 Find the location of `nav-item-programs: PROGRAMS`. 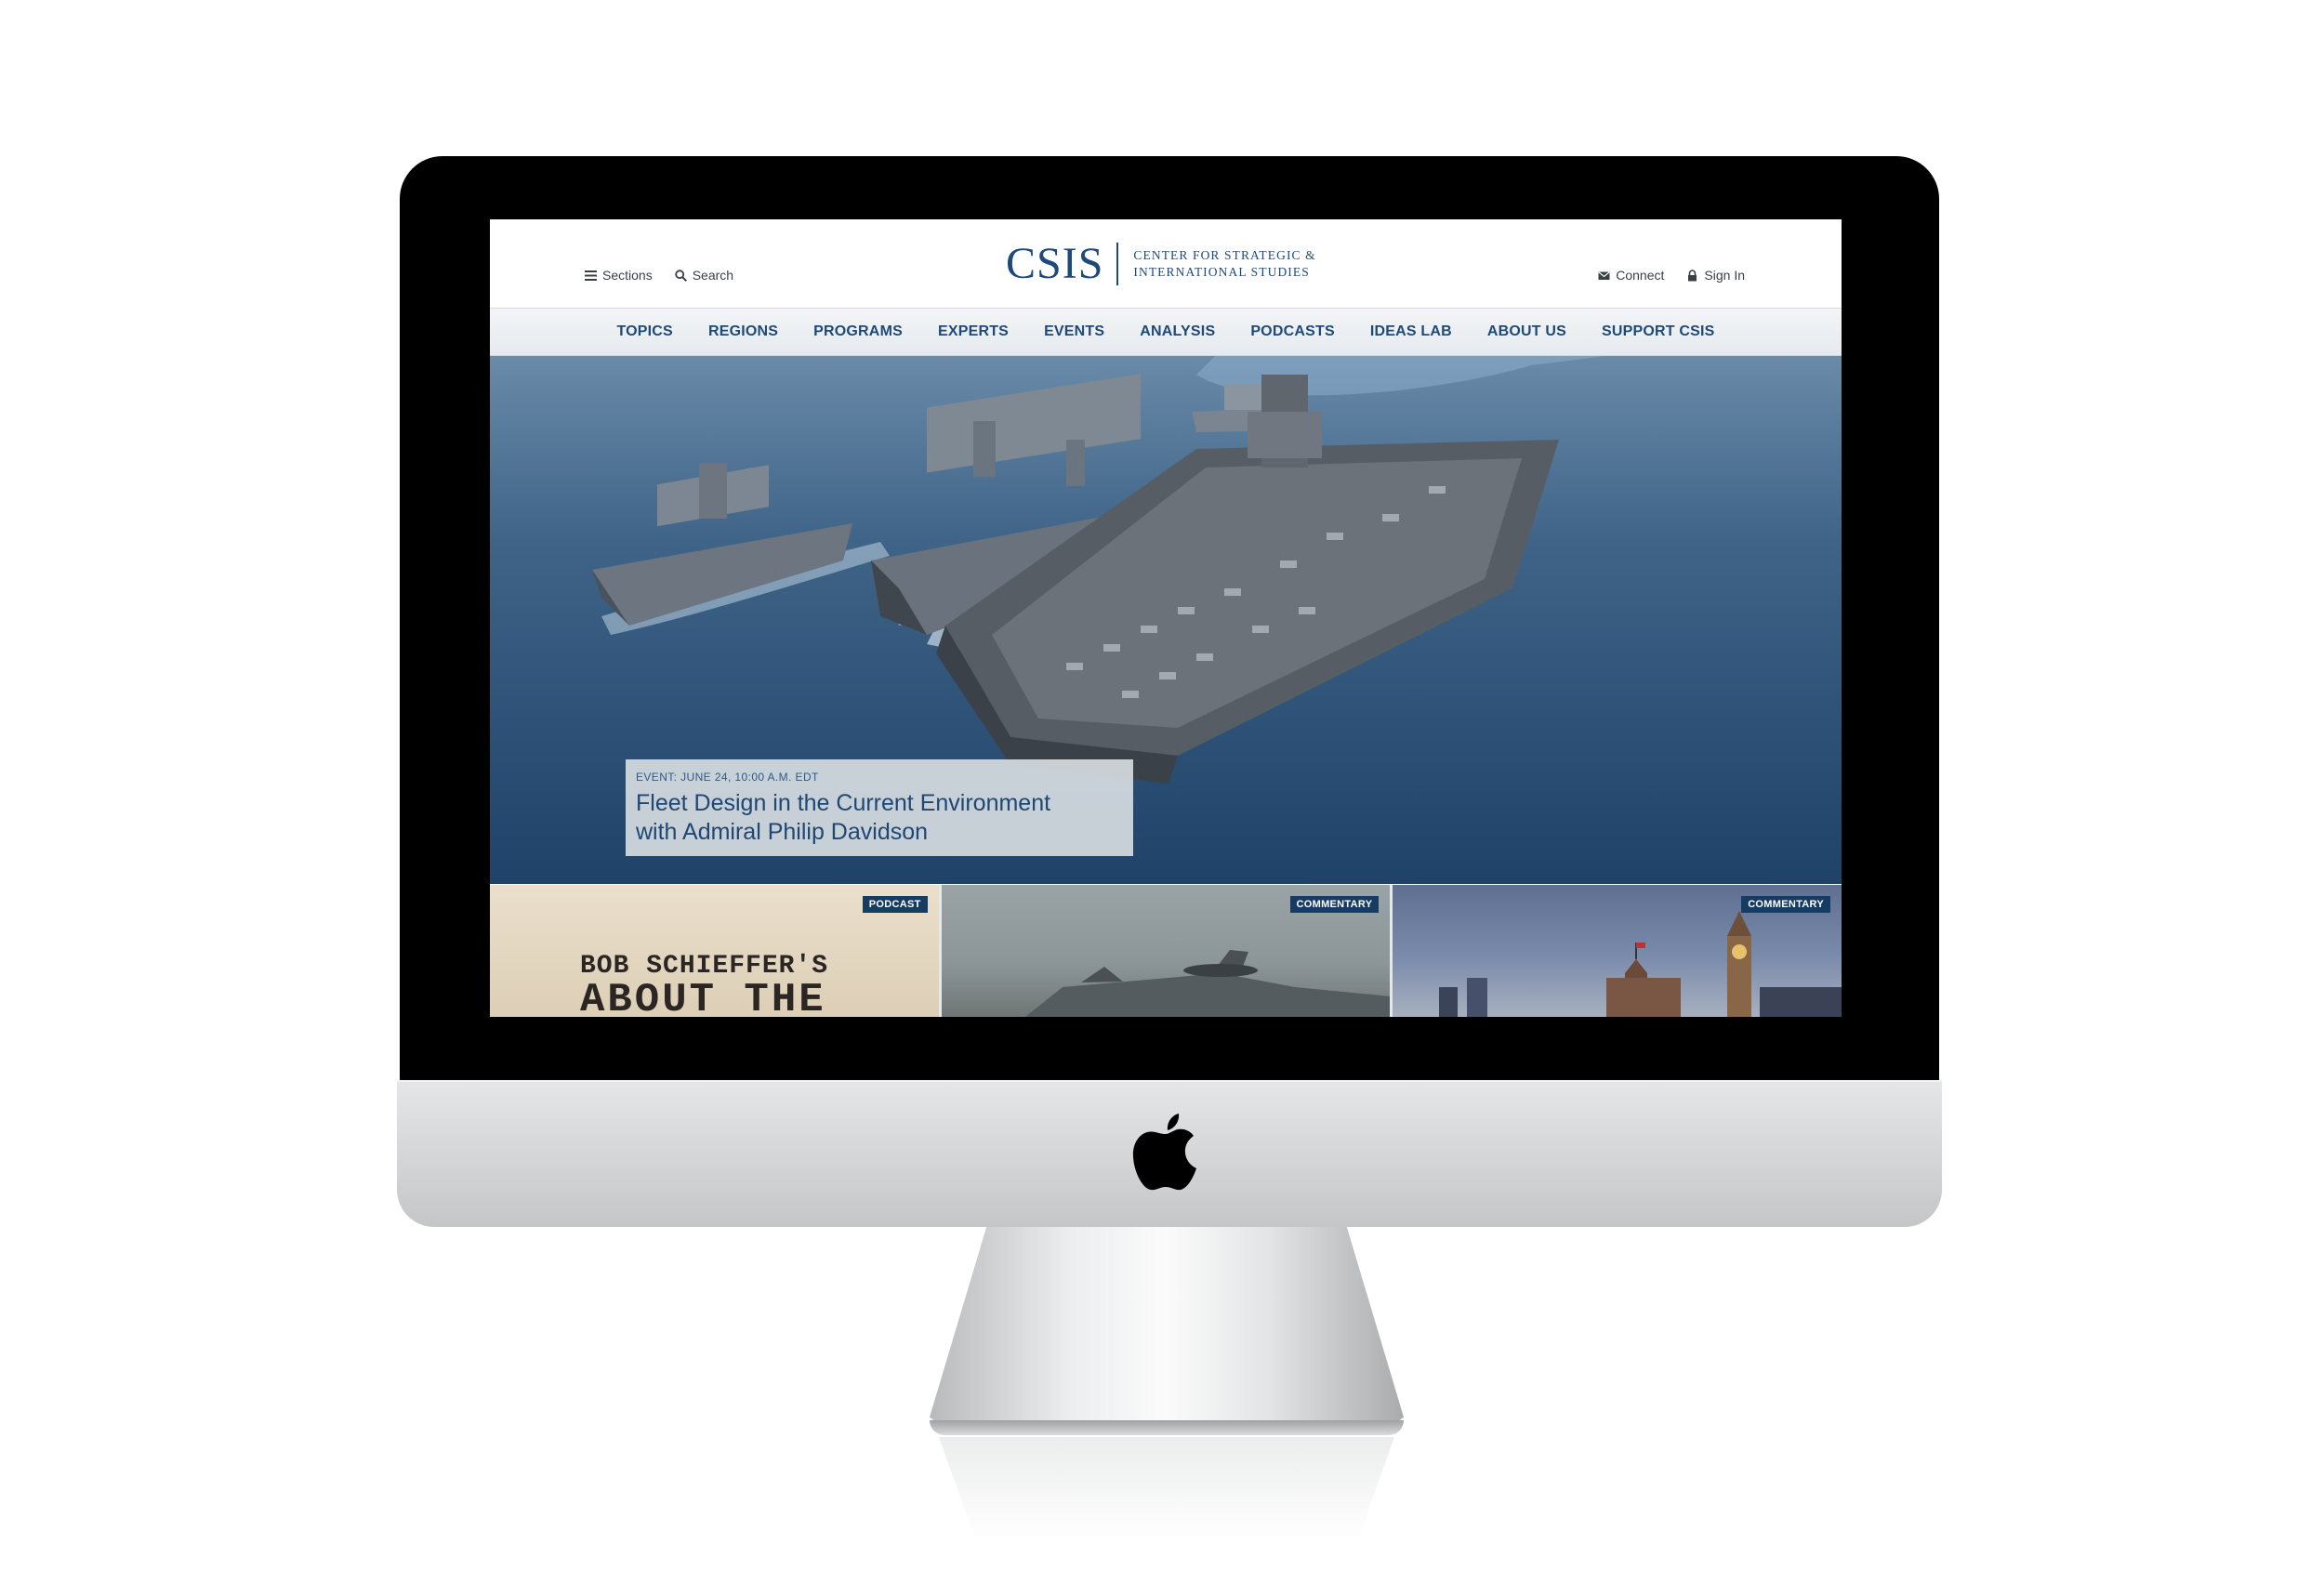

nav-item-programs: PROGRAMS is located at coordinates (858, 331).